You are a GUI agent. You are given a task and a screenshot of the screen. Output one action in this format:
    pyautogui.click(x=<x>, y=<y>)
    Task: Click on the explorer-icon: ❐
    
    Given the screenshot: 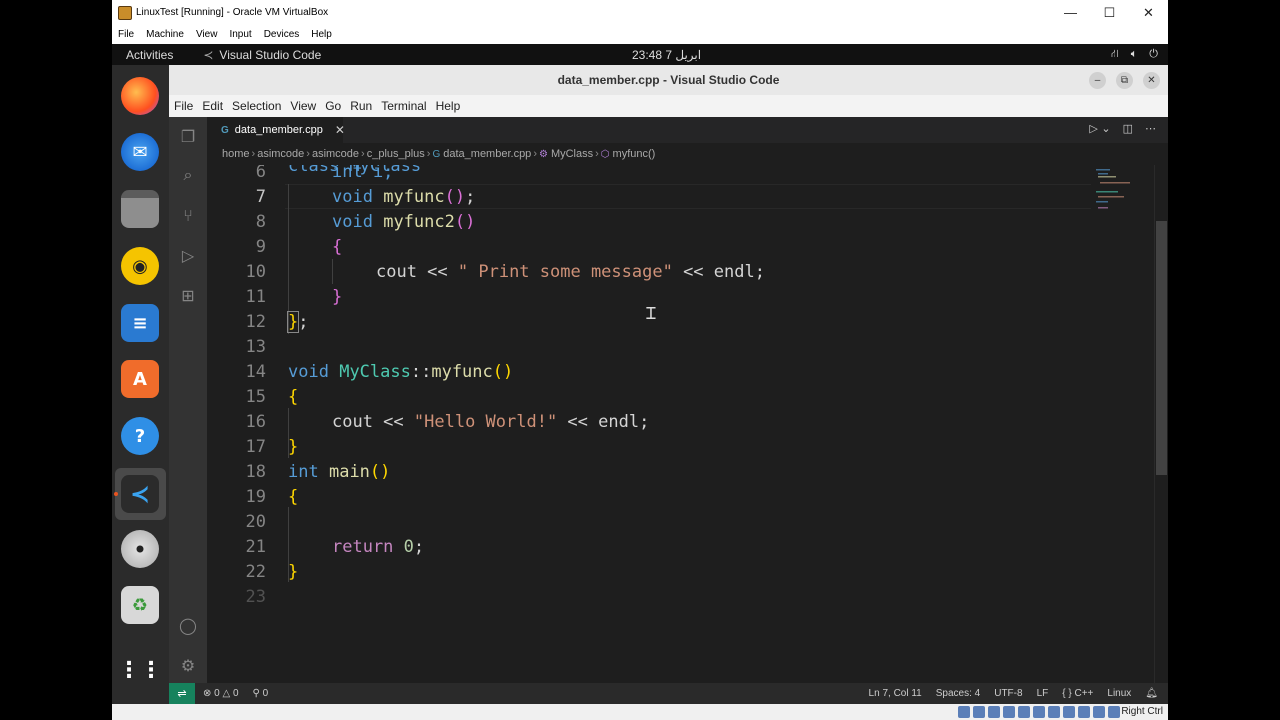 What is the action you would take?
    pyautogui.click(x=188, y=136)
    